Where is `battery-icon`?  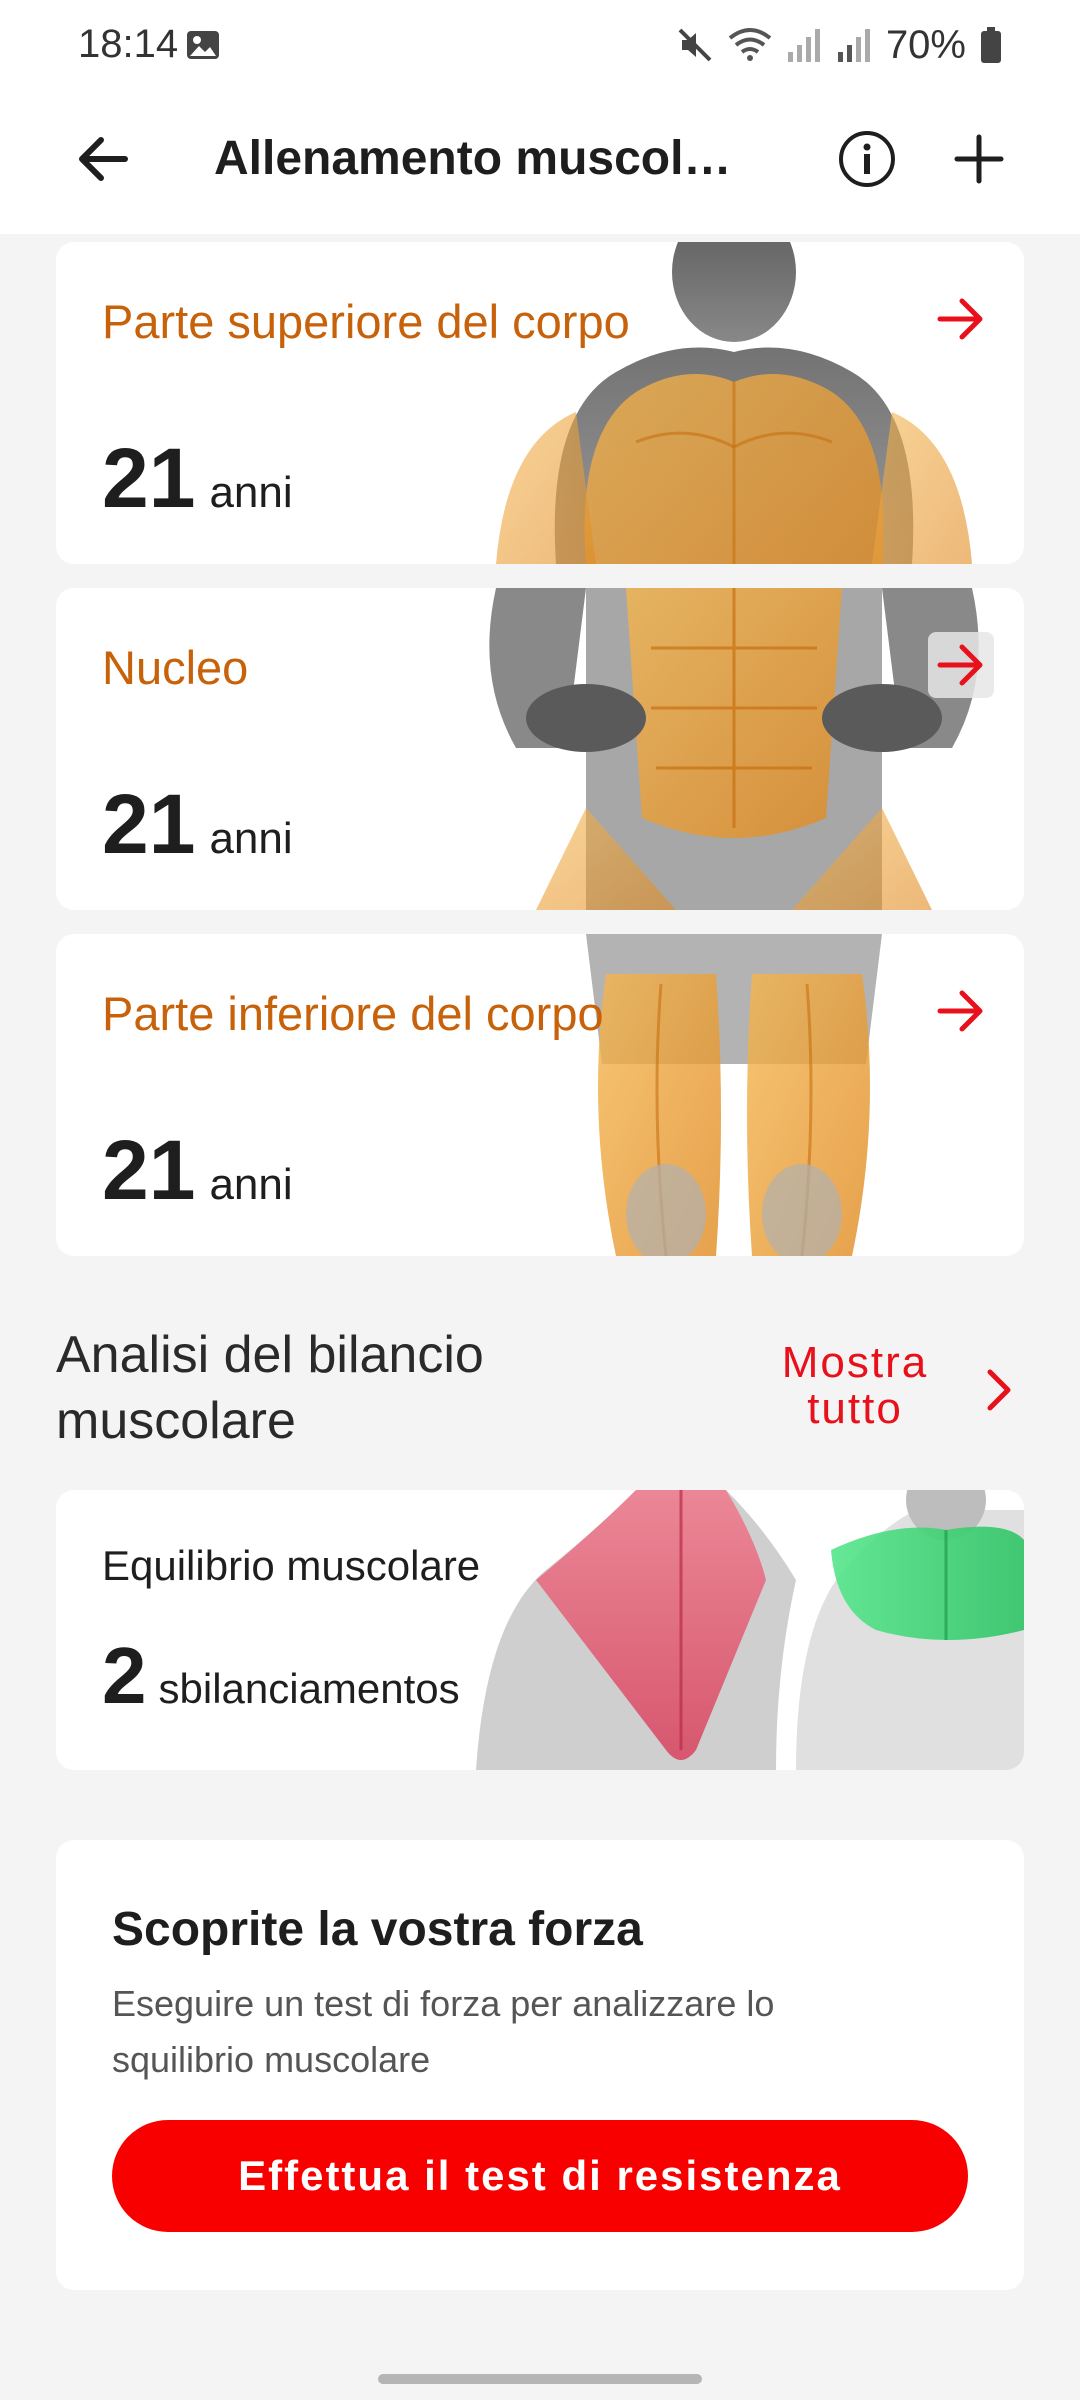 battery-icon is located at coordinates (991, 45).